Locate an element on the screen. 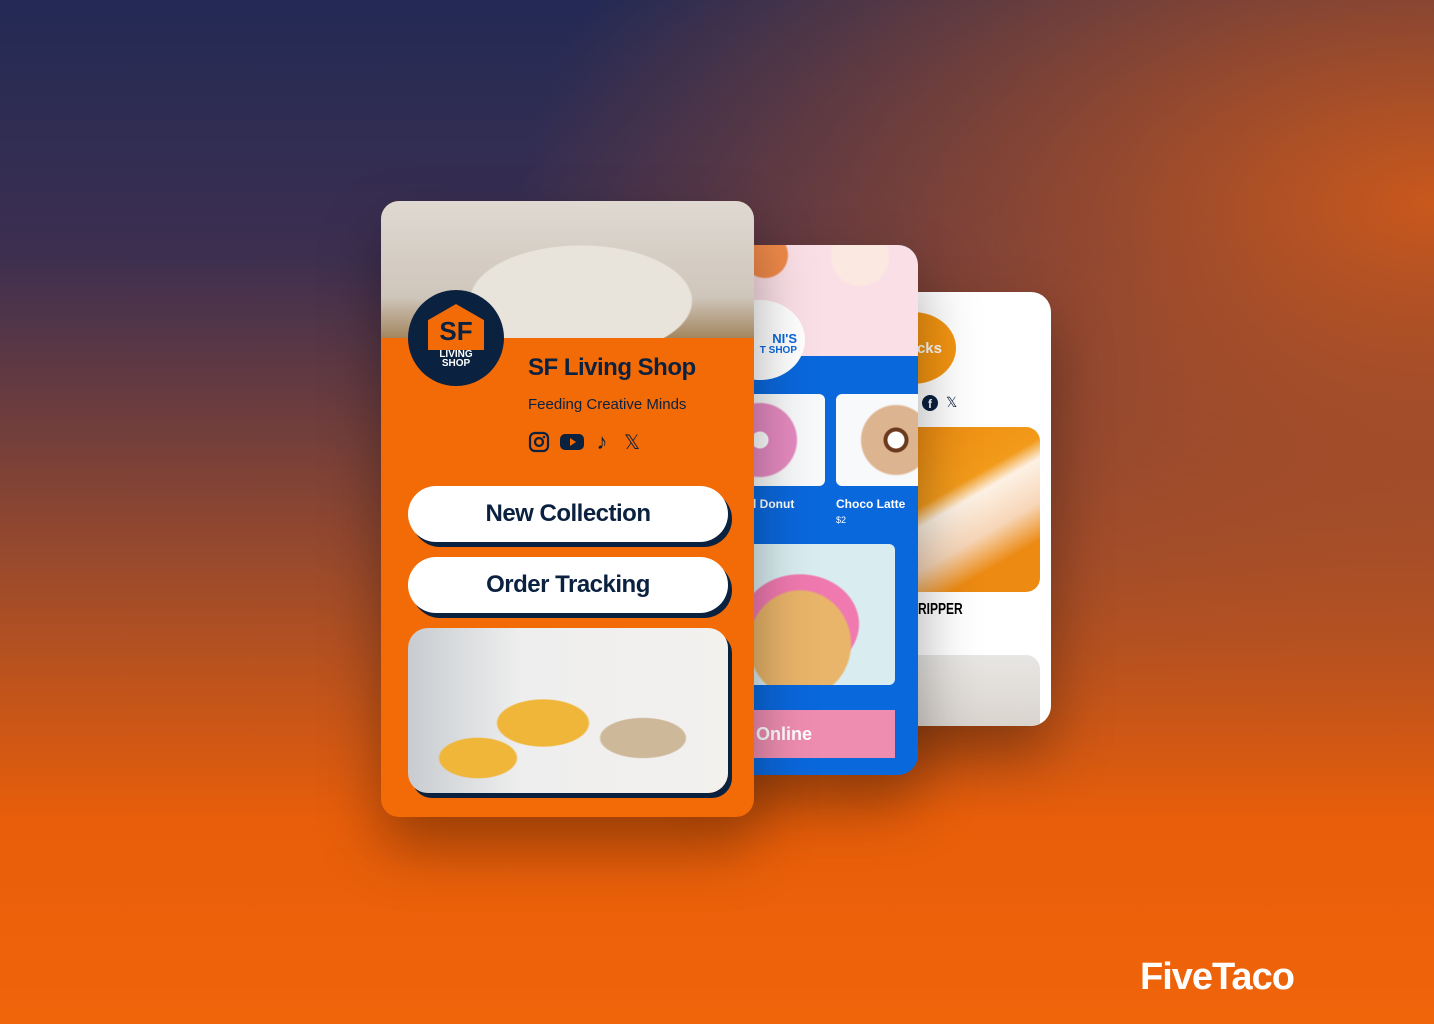 The image size is (1434, 1024). shop-tagline: Feeding Creative Minds is located at coordinates (607, 404).